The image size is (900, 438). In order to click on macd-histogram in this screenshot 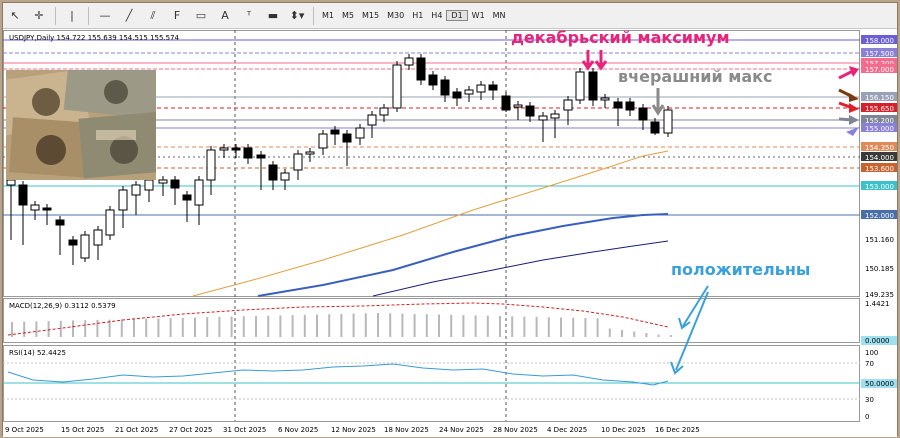, I will do `click(341, 325)`.